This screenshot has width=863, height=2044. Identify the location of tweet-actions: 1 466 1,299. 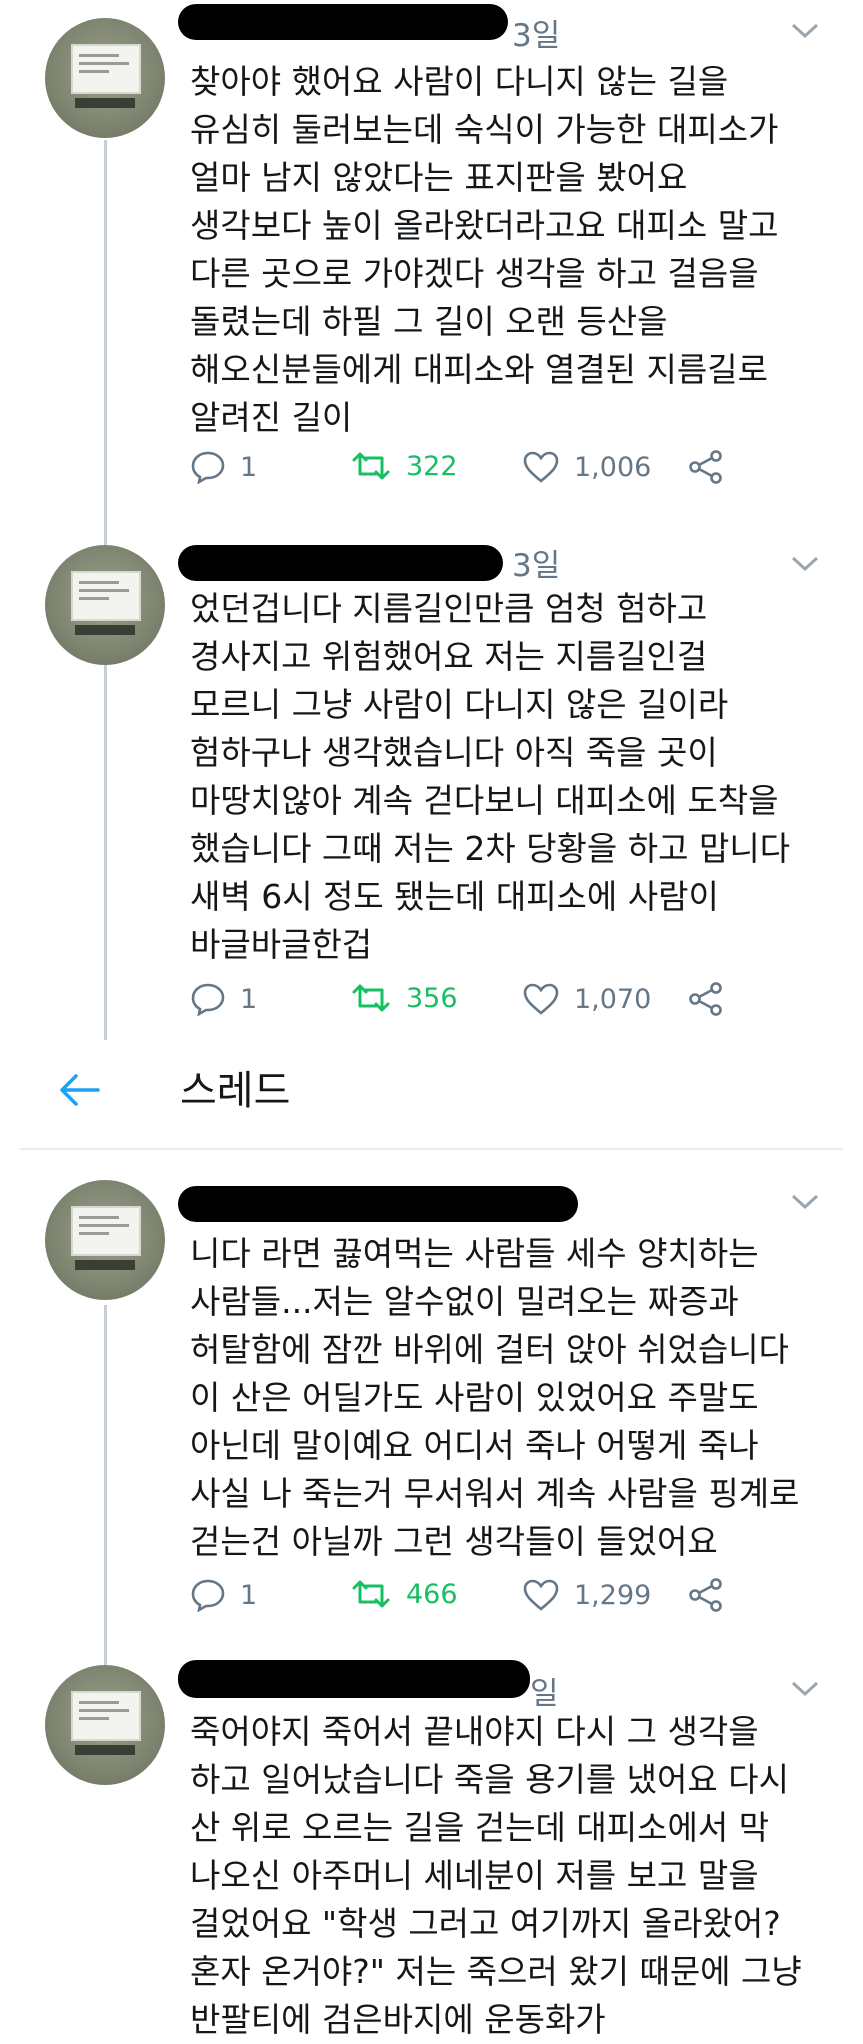
(490, 1598).